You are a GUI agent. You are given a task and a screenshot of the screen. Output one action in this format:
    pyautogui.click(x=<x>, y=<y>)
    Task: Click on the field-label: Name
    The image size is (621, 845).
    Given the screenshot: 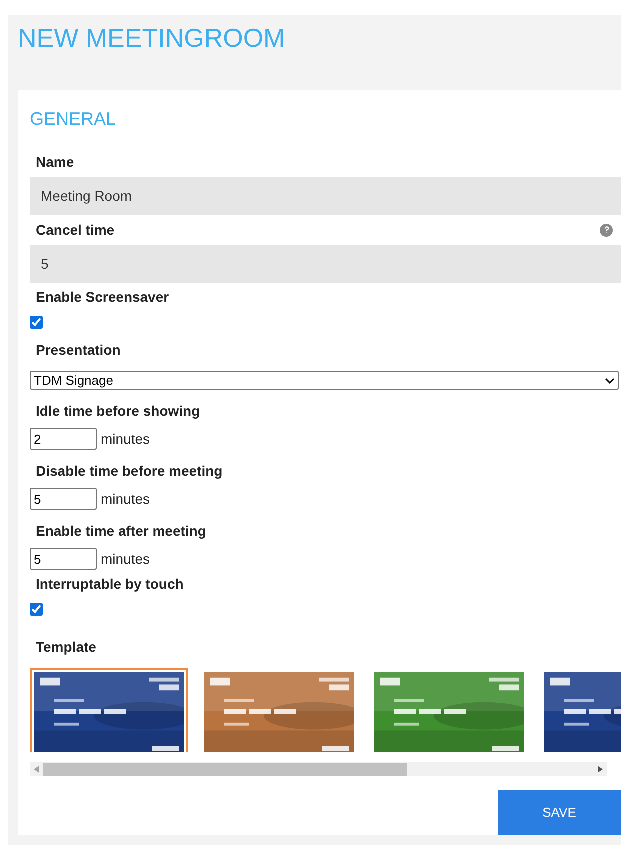 What is the action you would take?
    pyautogui.click(x=55, y=162)
    